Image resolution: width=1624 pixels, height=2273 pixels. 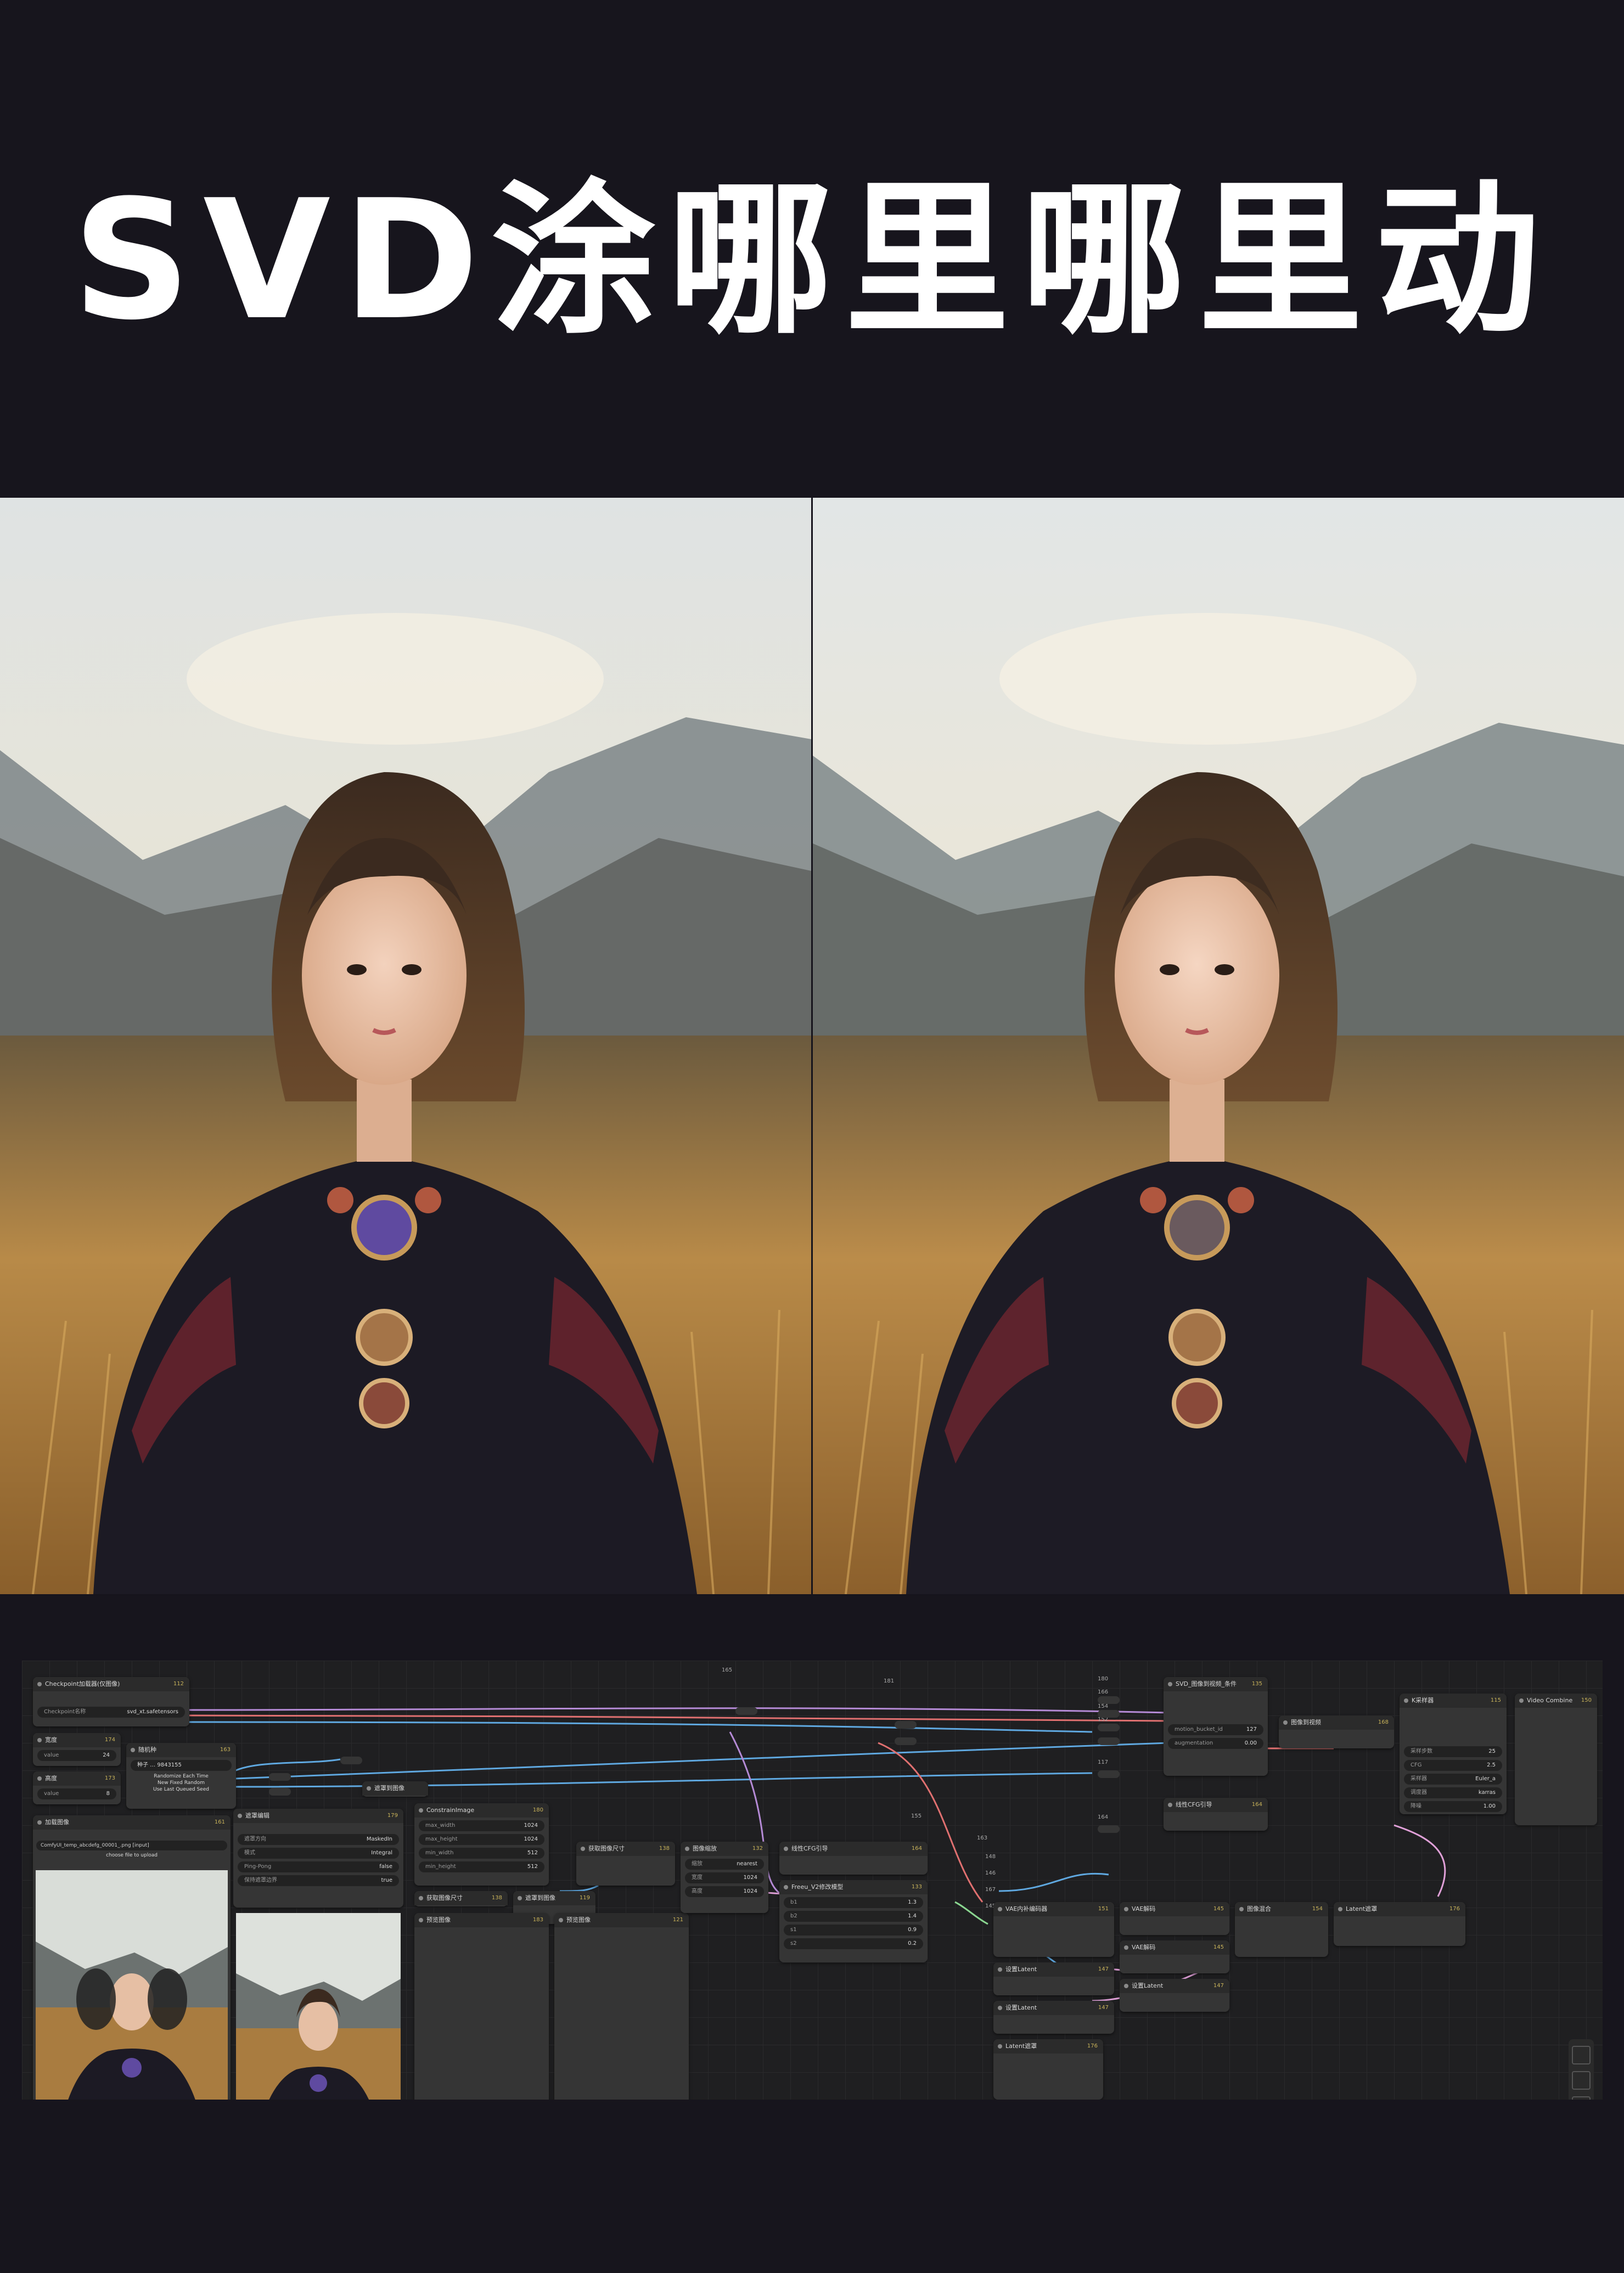 What do you see at coordinates (1416, 1806) in the screenshot?
I see `widget-label: 降噪` at bounding box center [1416, 1806].